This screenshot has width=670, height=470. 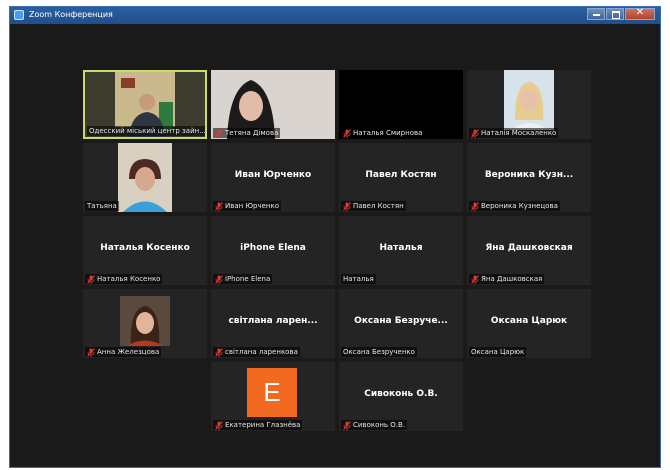 I want to click on close-icon: ✕, so click(x=640, y=12).